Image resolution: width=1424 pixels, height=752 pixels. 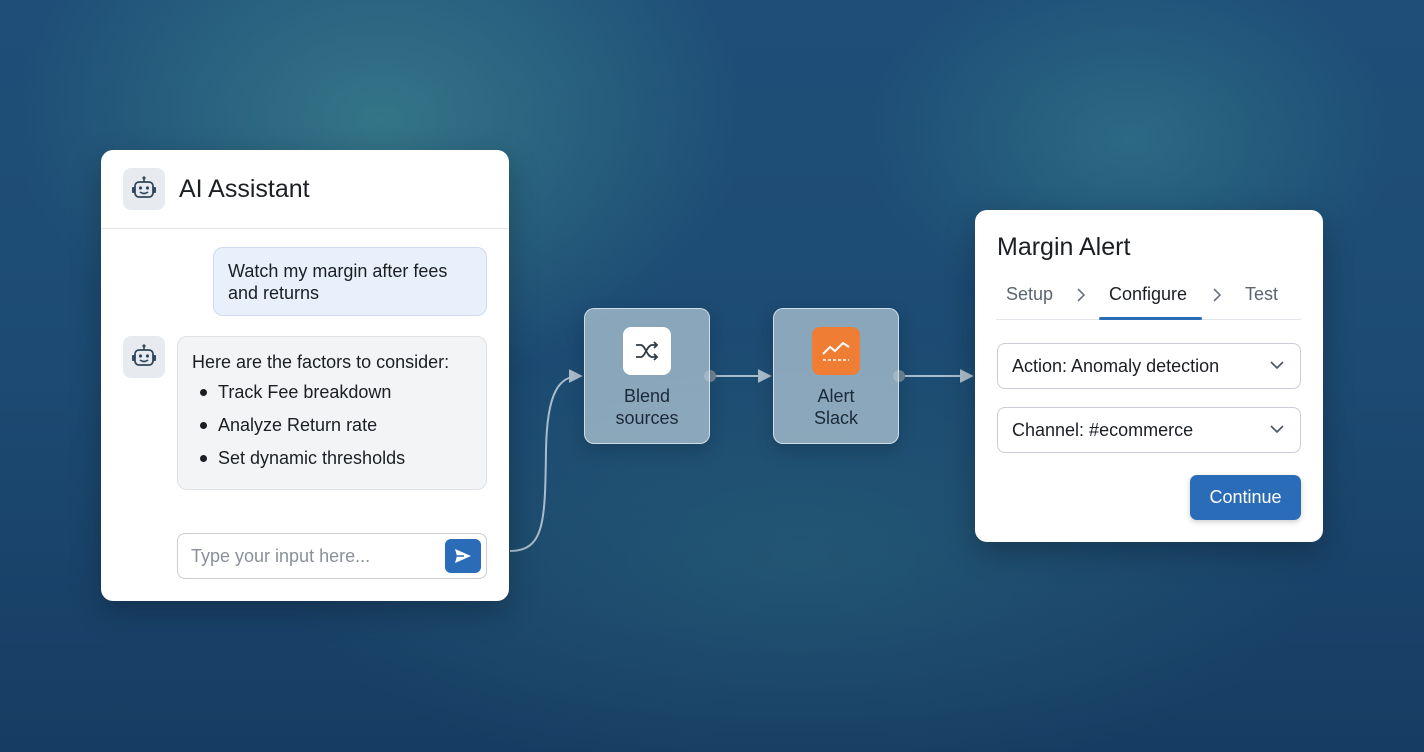 I want to click on chat-title: AI Assistant, so click(x=244, y=188).